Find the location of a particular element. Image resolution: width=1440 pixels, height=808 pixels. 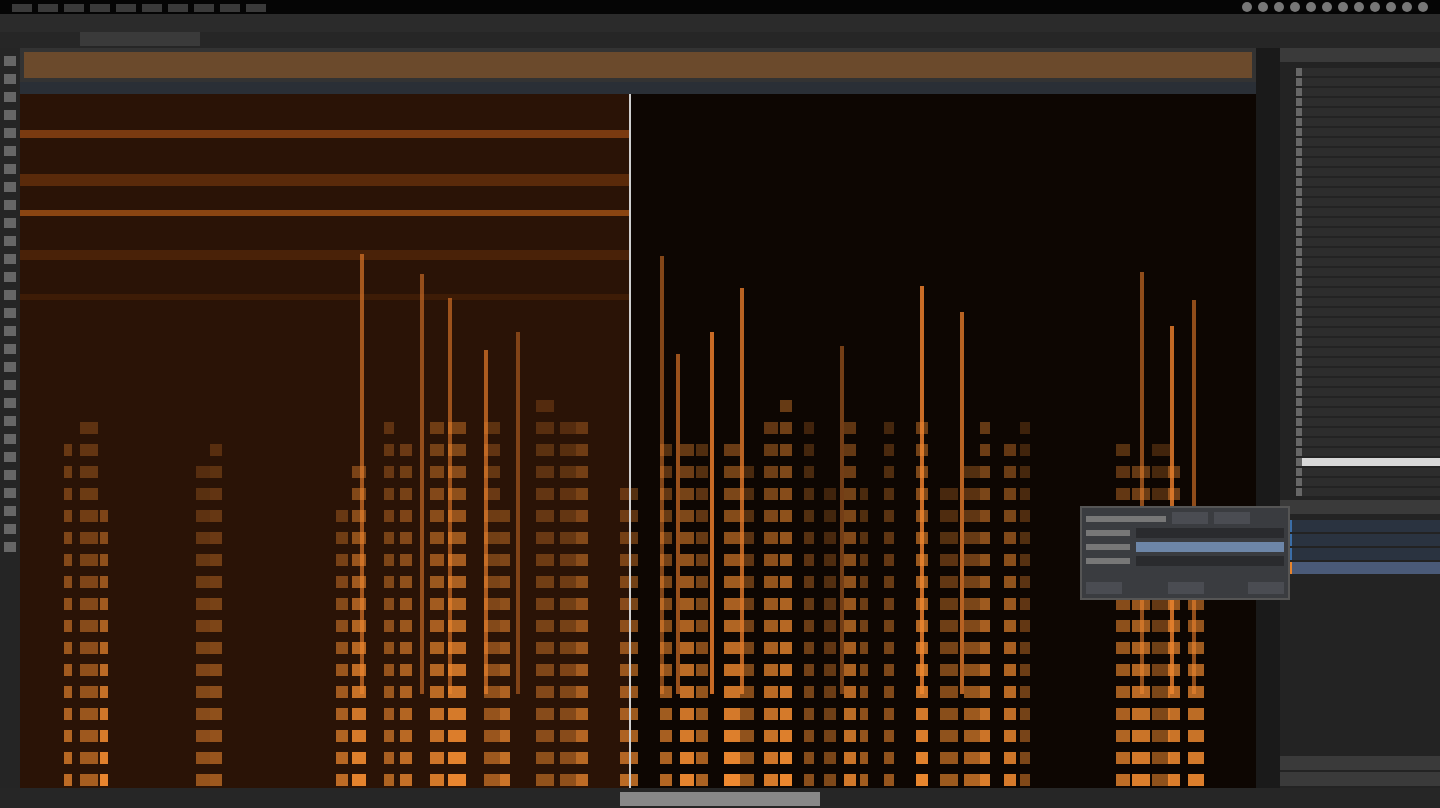

transport-controls is located at coordinates (720, 798).